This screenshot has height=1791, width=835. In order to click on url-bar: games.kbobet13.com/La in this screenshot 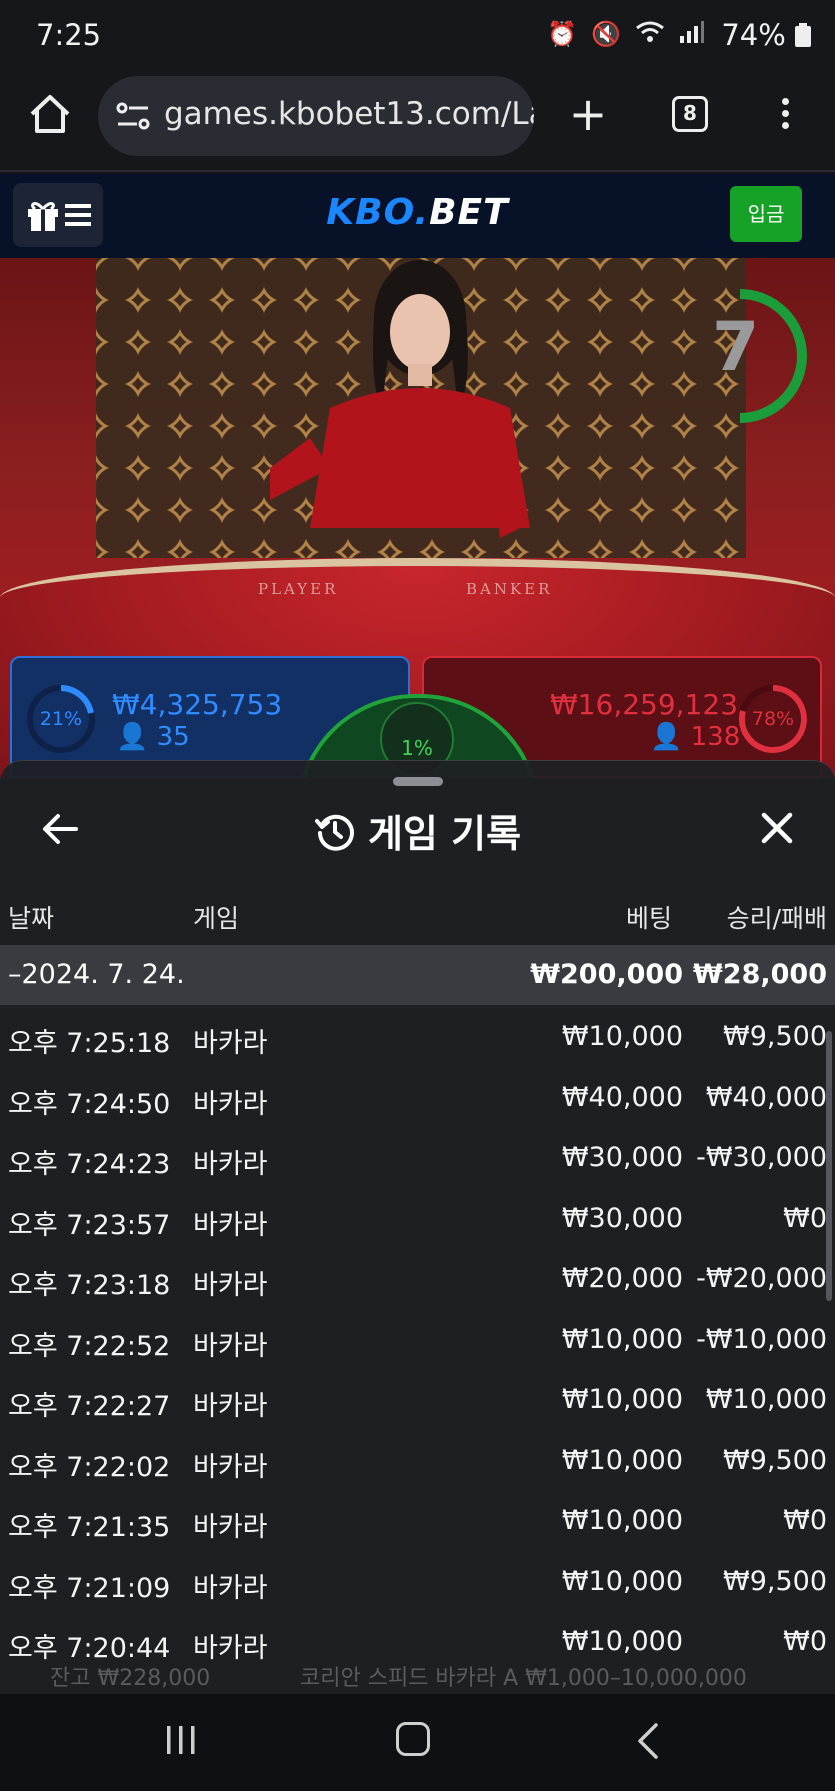, I will do `click(316, 116)`.